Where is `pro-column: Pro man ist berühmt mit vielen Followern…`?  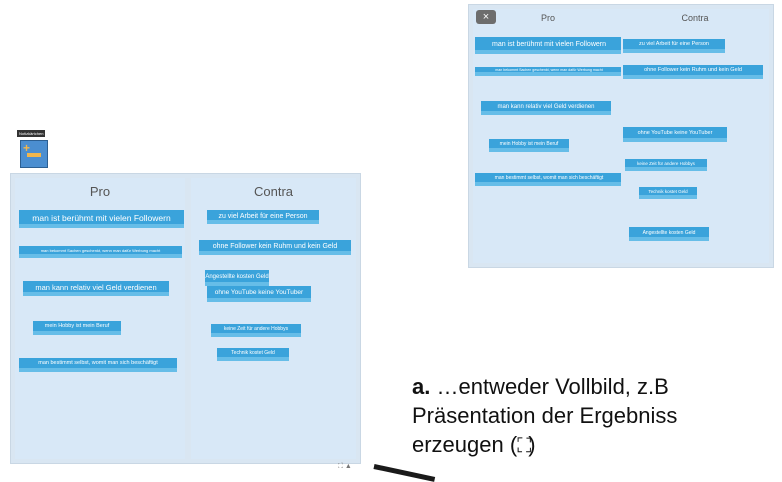
pro-column: Pro man ist berühmt mit vielen Followern… is located at coordinates (100, 318).